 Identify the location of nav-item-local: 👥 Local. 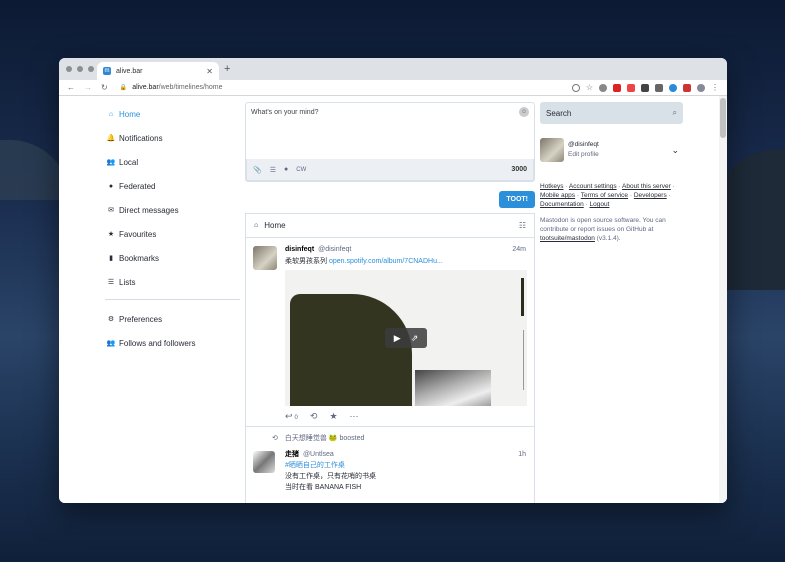
(172, 162).